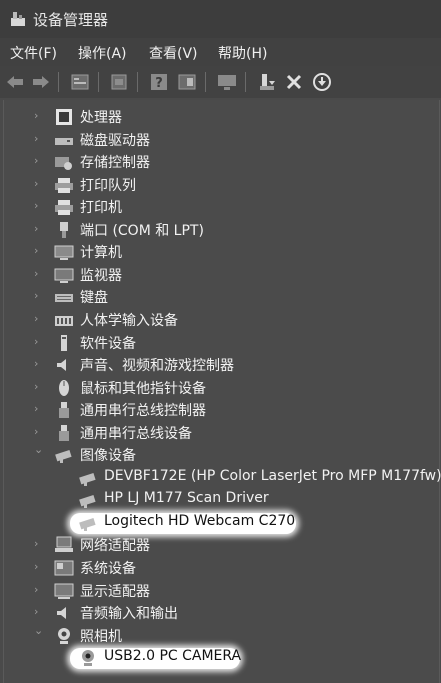 The width and height of the screenshot is (441, 683). I want to click on tree-category-mouse: › 鼠标和其他指针设备, so click(221, 388).